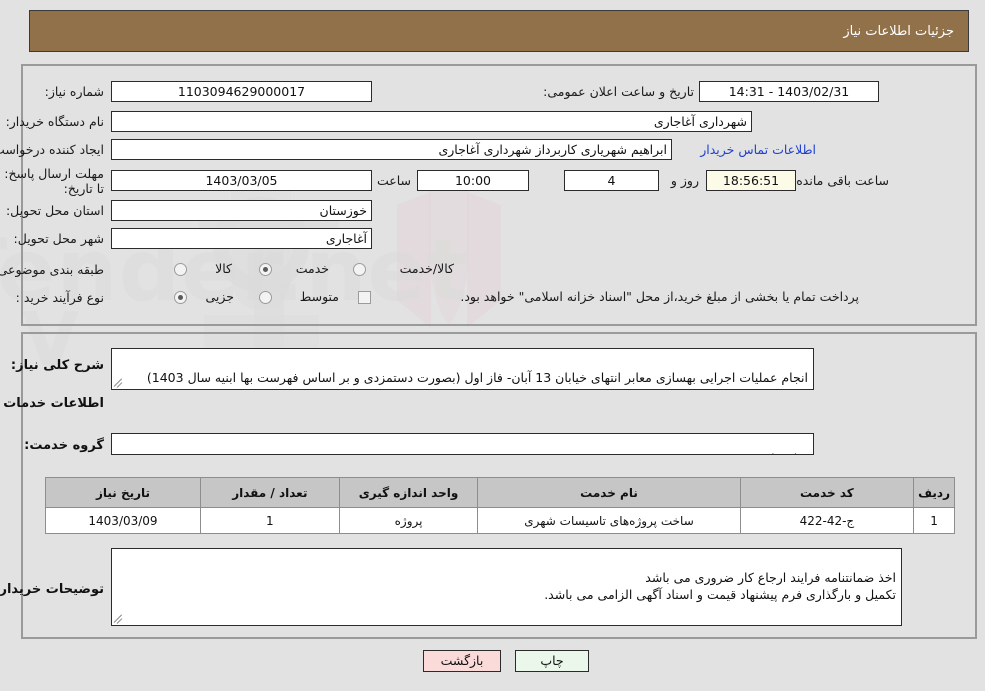 The width and height of the screenshot is (985, 691). I want to click on city-label: شهر محل تحویل:, so click(59, 238).